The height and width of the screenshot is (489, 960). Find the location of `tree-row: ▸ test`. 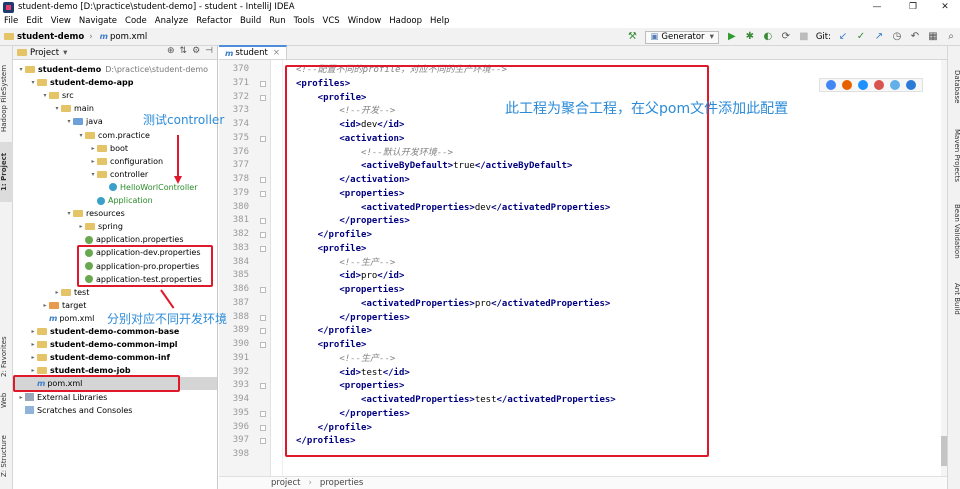

tree-row: ▸ test is located at coordinates (51, 292).